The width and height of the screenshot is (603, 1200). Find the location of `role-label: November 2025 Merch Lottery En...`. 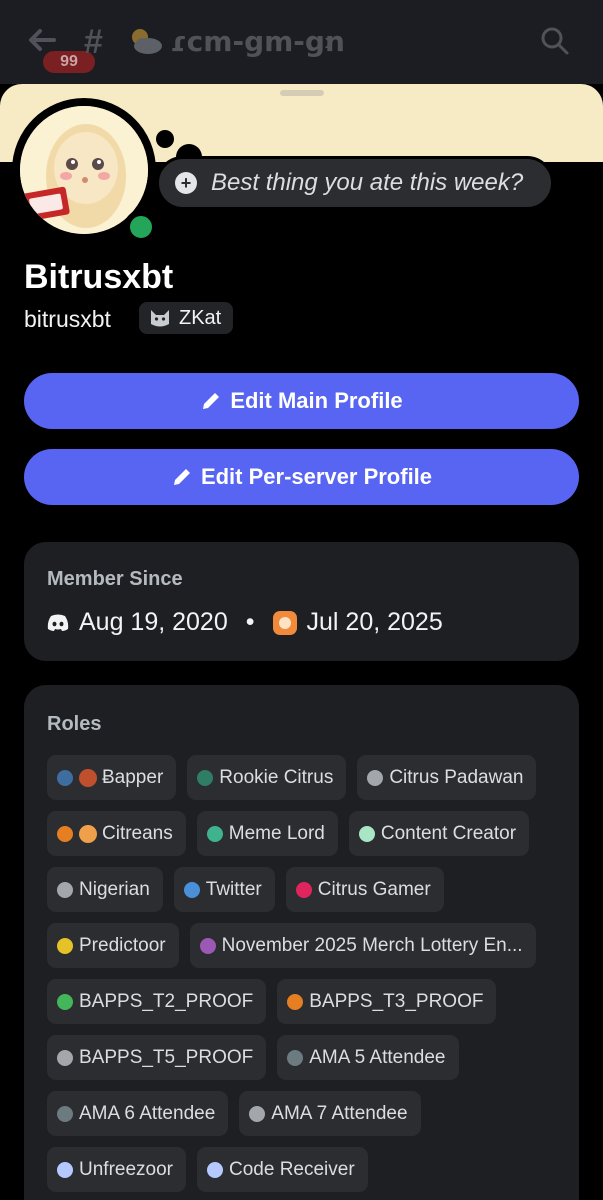

role-label: November 2025 Merch Lottery En... is located at coordinates (372, 945).